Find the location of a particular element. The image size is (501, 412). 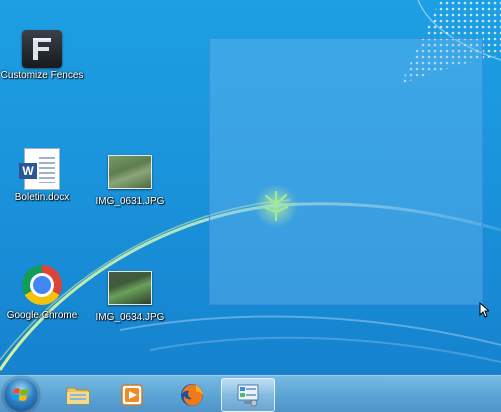

control-panel-icon is located at coordinates (248, 395).